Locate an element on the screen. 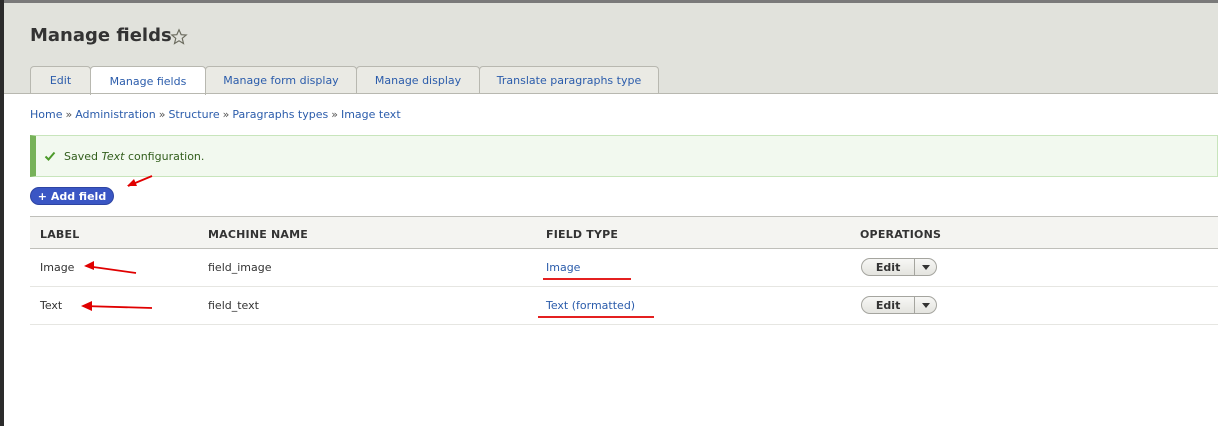 This screenshot has width=1218, height=426. header-machine-name: MACHINE NAME is located at coordinates (258, 234).